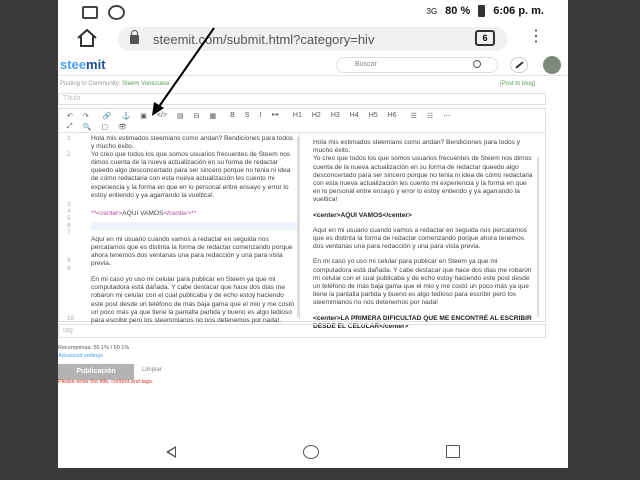  I want to click on toolbar-button: </>, so click(162, 115).